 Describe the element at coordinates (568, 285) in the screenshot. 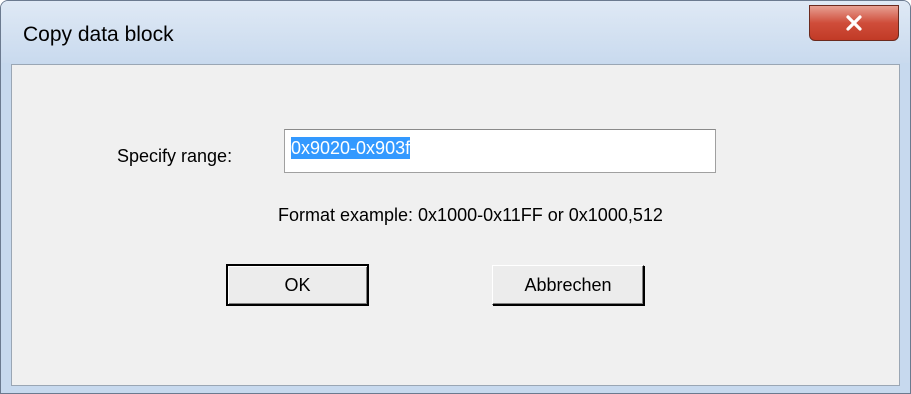

I see `cancel-button: Abbrechen` at that location.